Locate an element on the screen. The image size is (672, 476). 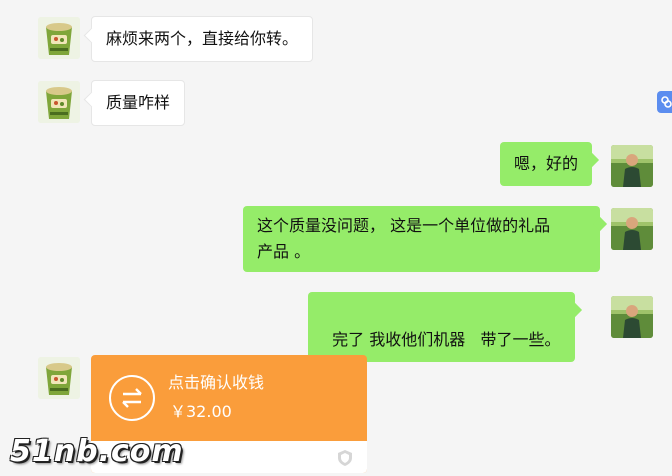
message-text: 质量咋样 is located at coordinates (138, 102).